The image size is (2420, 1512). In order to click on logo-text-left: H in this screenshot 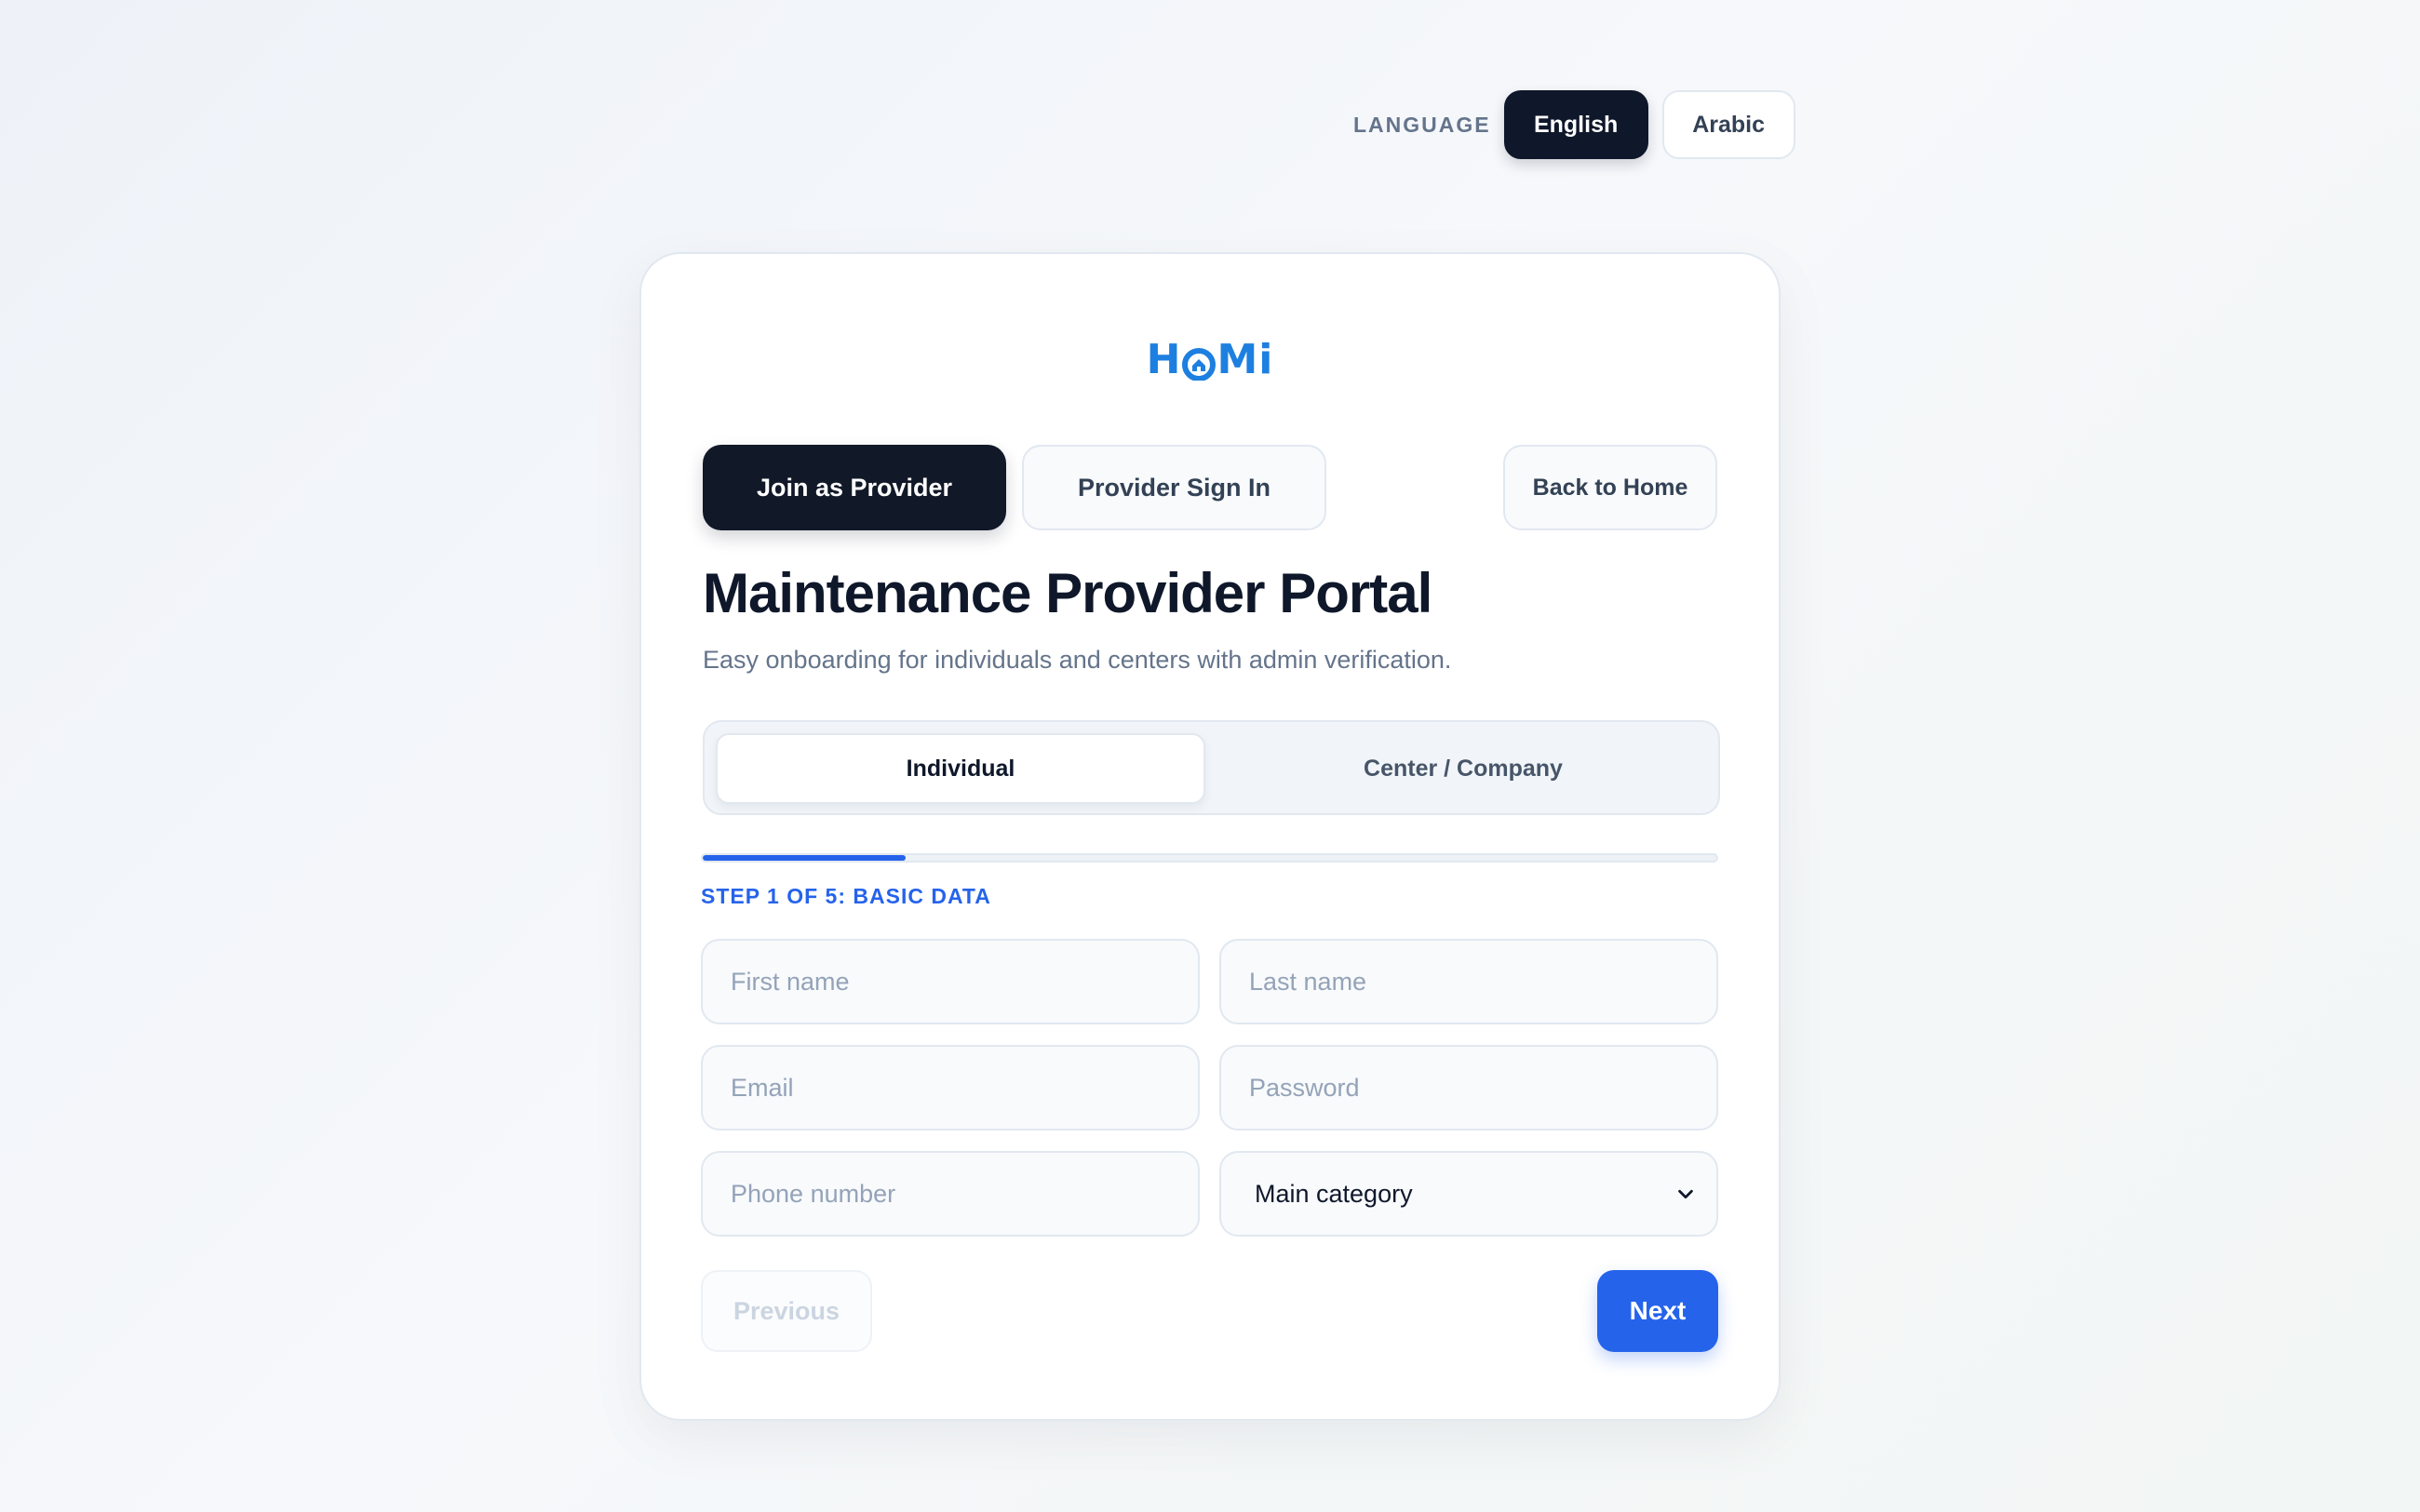, I will do `click(1164, 359)`.